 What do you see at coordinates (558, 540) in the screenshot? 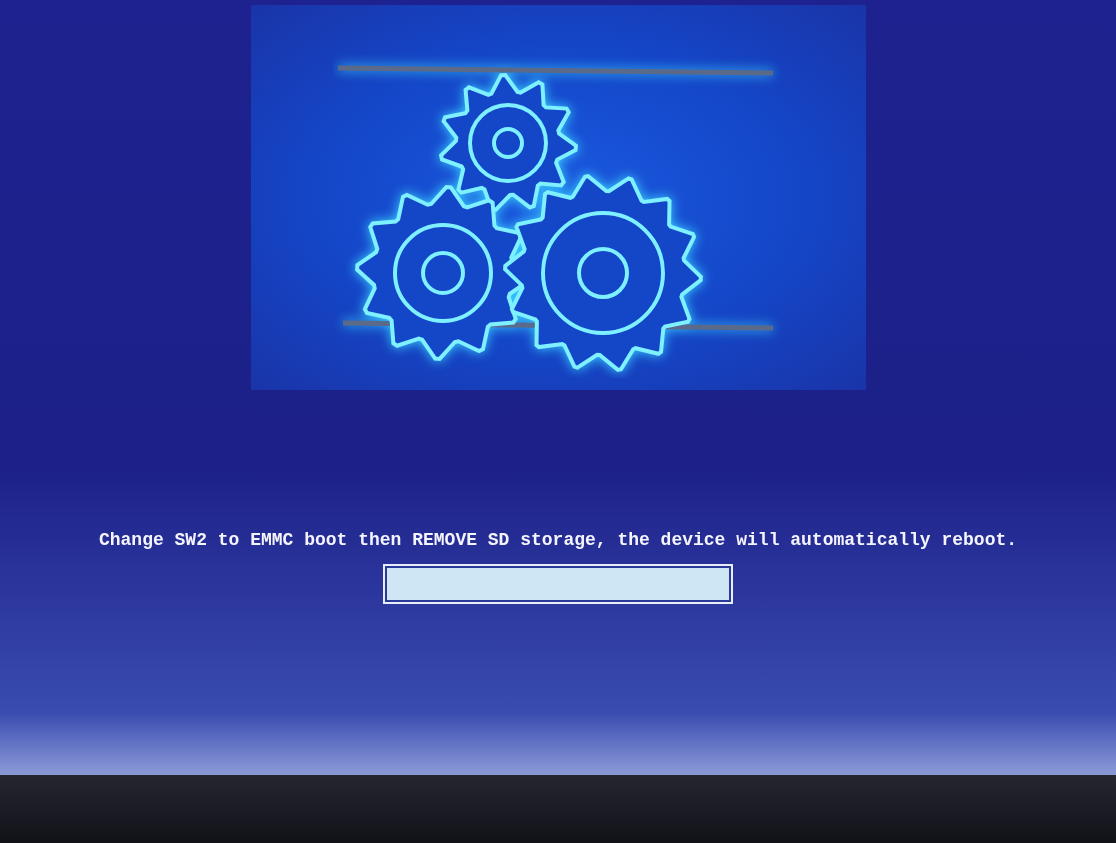
I see `instruction-text: Change SW2 to EMMC boot then REMOVE SD storage, the device will automatically reboot.` at bounding box center [558, 540].